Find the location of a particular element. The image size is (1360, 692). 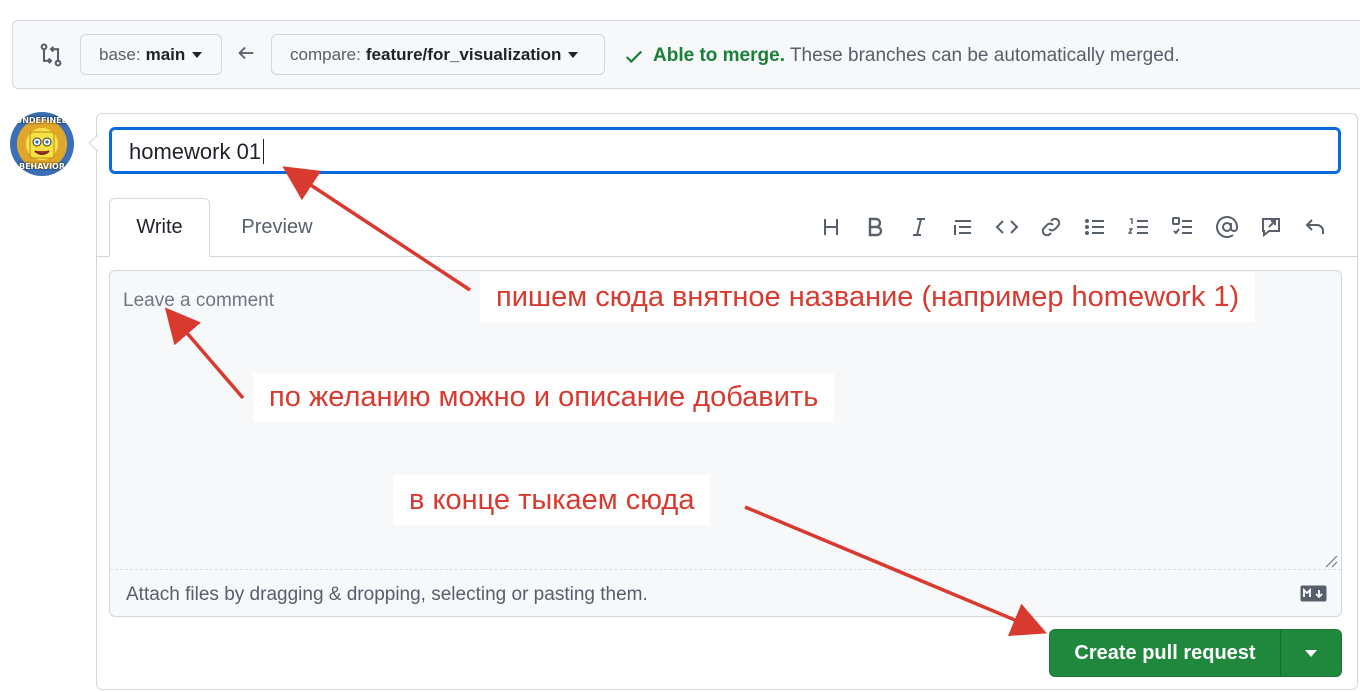

compare-branches-icon is located at coordinates (51, 55).